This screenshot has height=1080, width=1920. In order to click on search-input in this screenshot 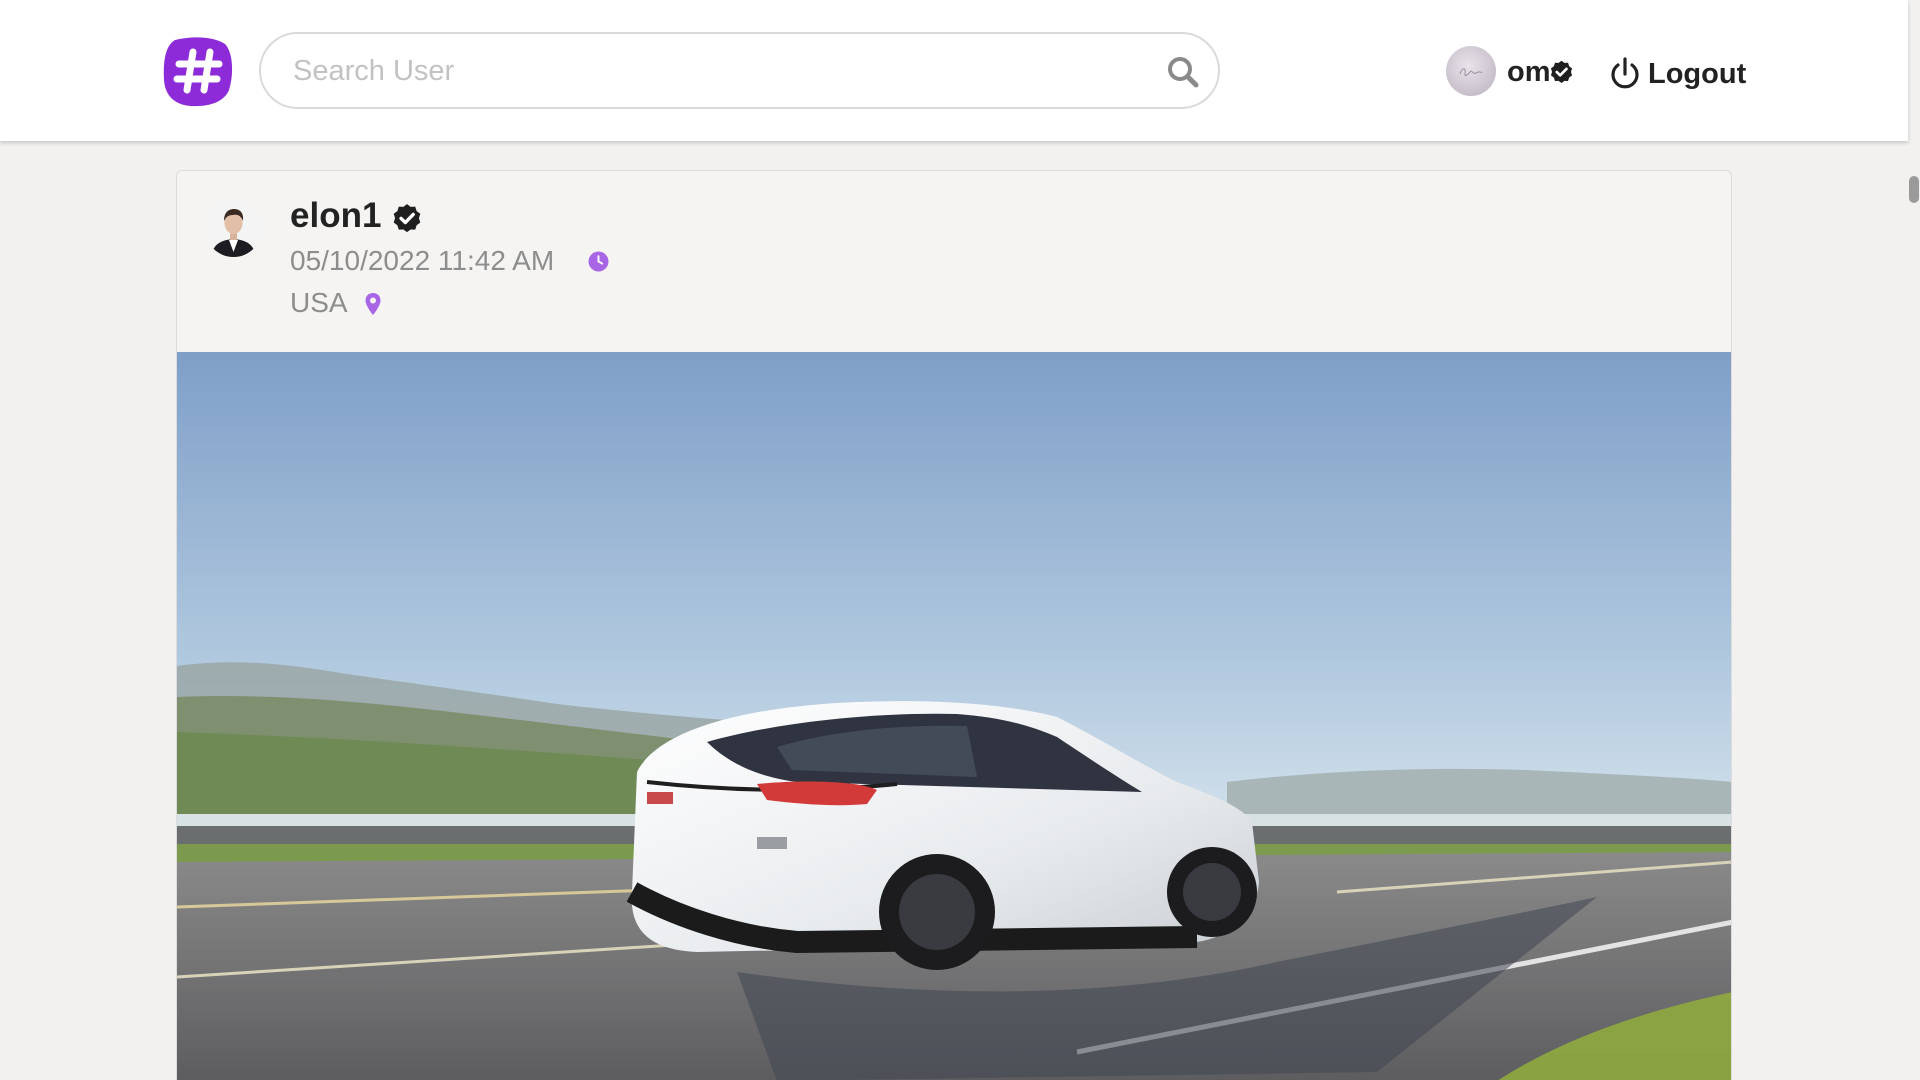, I will do `click(703, 71)`.